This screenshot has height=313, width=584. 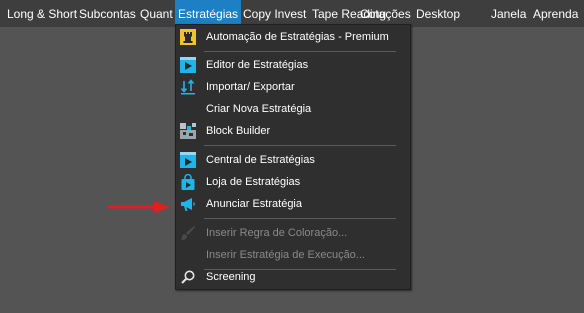 What do you see at coordinates (188, 233) in the screenshot?
I see `brush-icon` at bounding box center [188, 233].